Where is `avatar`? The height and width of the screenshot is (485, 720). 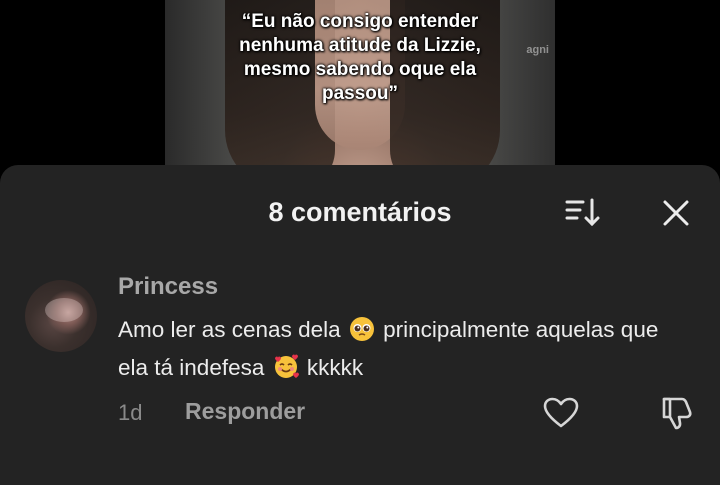 avatar is located at coordinates (61, 316).